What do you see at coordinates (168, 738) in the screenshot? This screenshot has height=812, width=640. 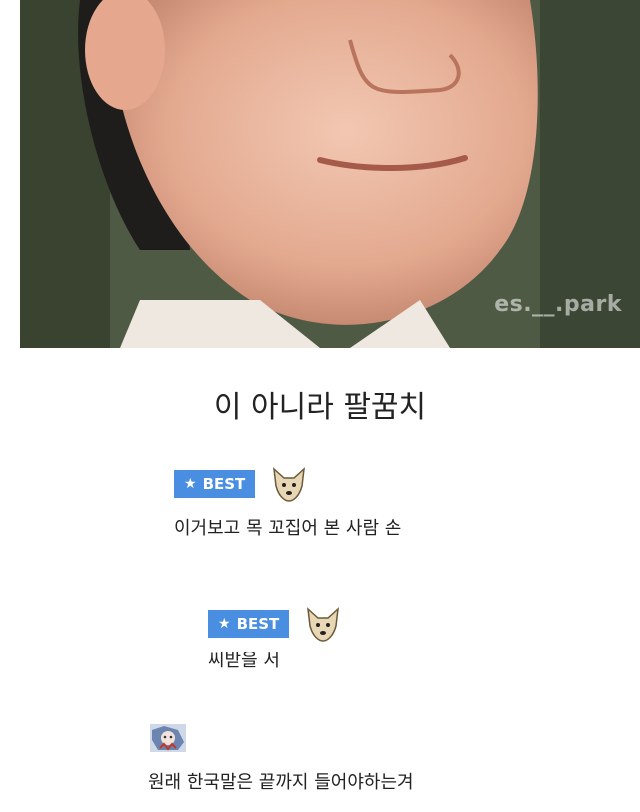 I see `anime-avatar-icon` at bounding box center [168, 738].